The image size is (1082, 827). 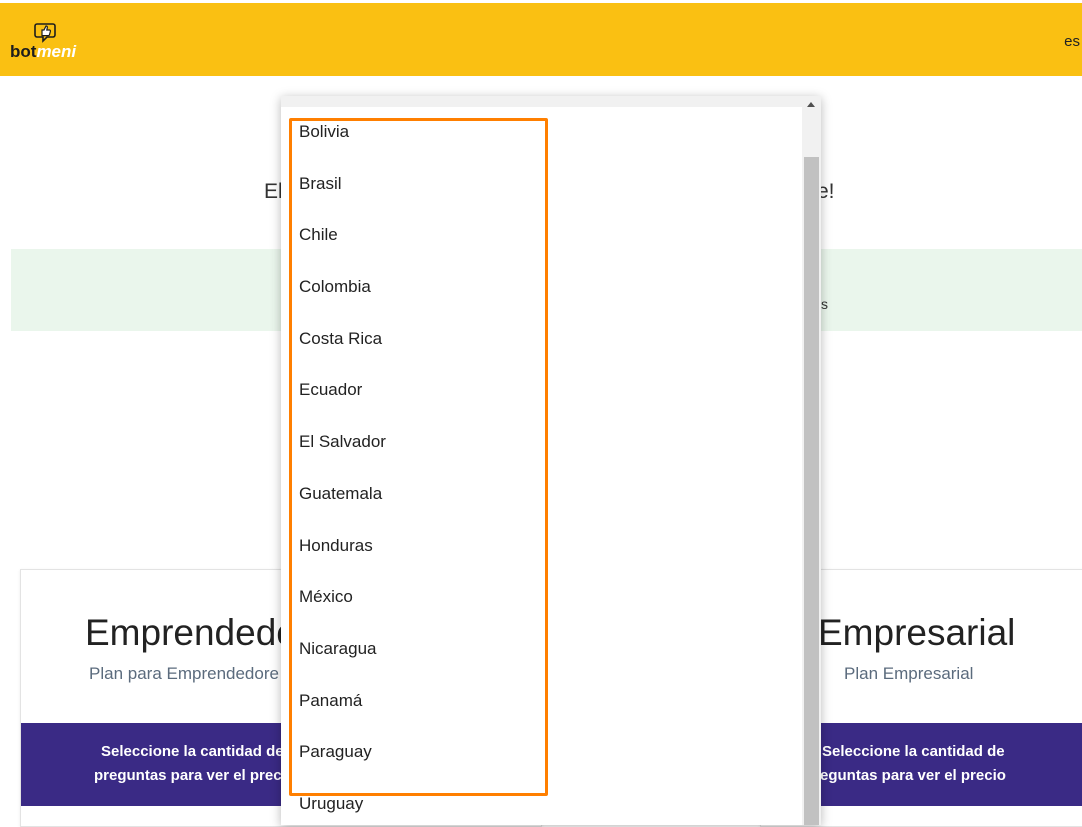 I want to click on plan-title: Empresarial, so click(x=917, y=632).